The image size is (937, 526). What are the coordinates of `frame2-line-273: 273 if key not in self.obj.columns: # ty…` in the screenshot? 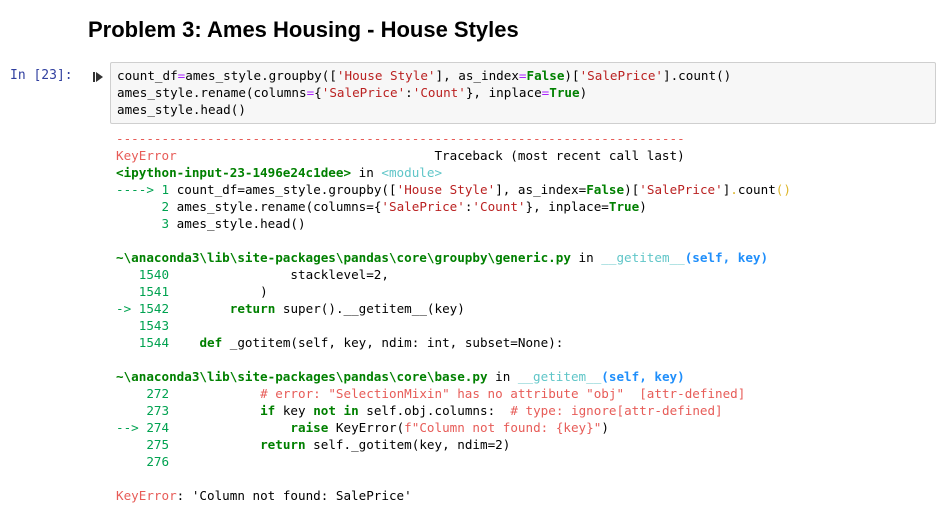 It's located at (434, 410).